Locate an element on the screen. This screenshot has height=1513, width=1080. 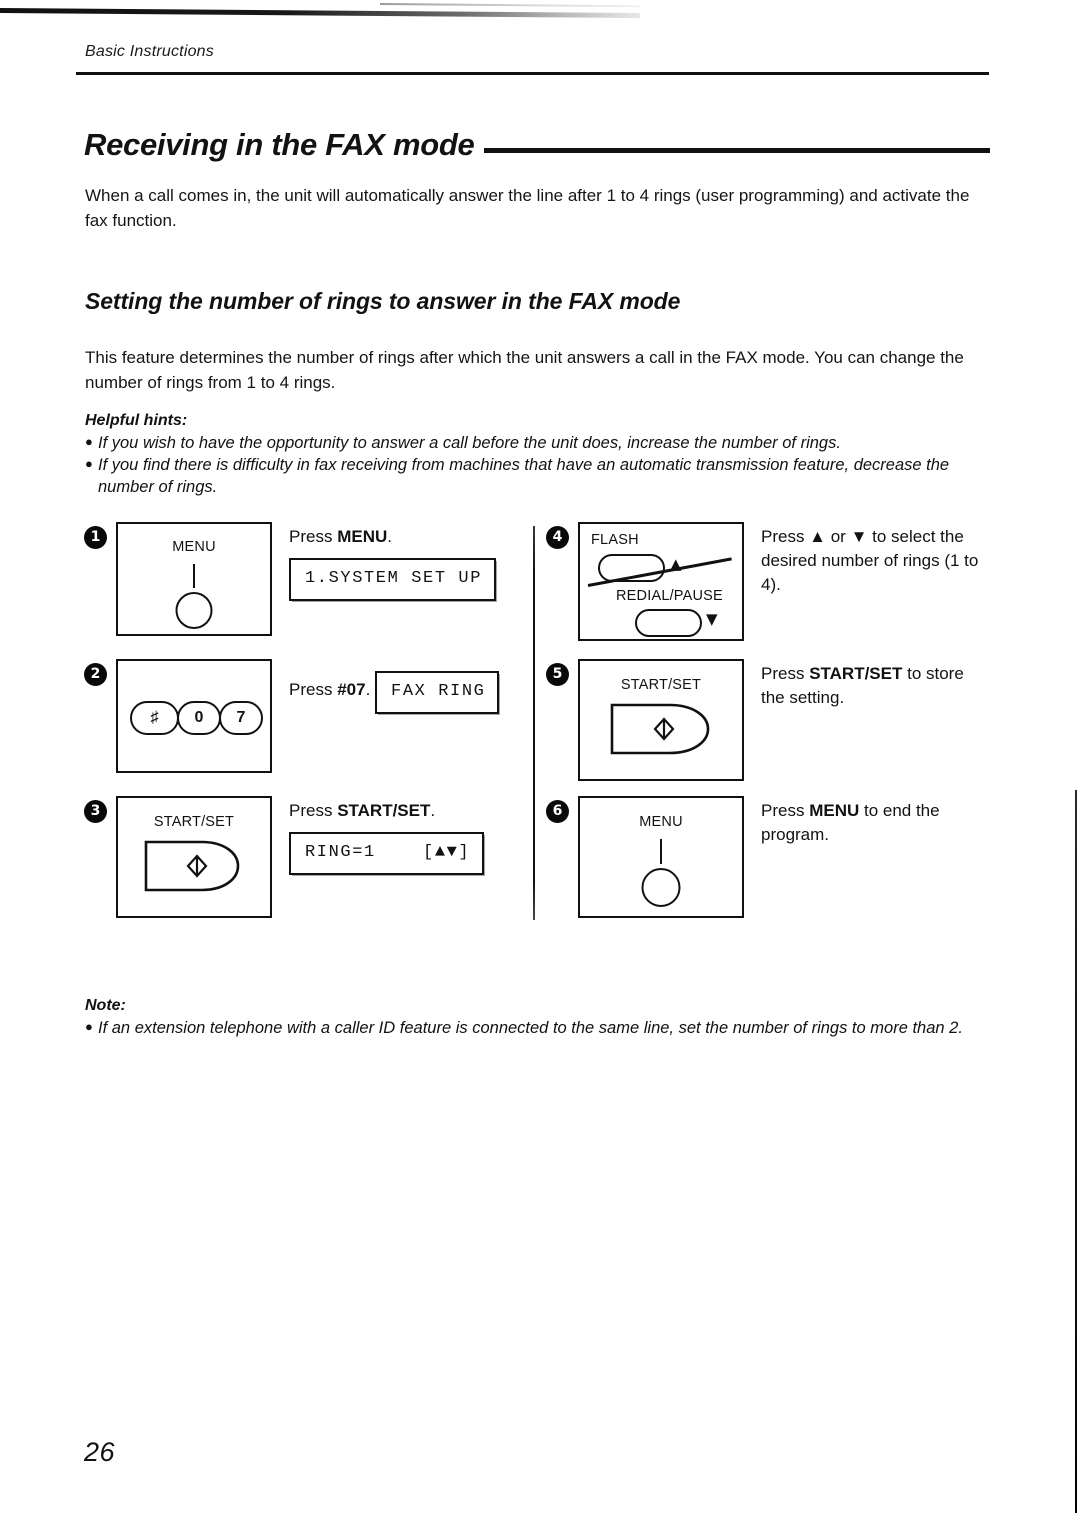
step-1: 1 MENU Press MENU. 1.SYSTEM SET UP is located at coordinates (304, 579).